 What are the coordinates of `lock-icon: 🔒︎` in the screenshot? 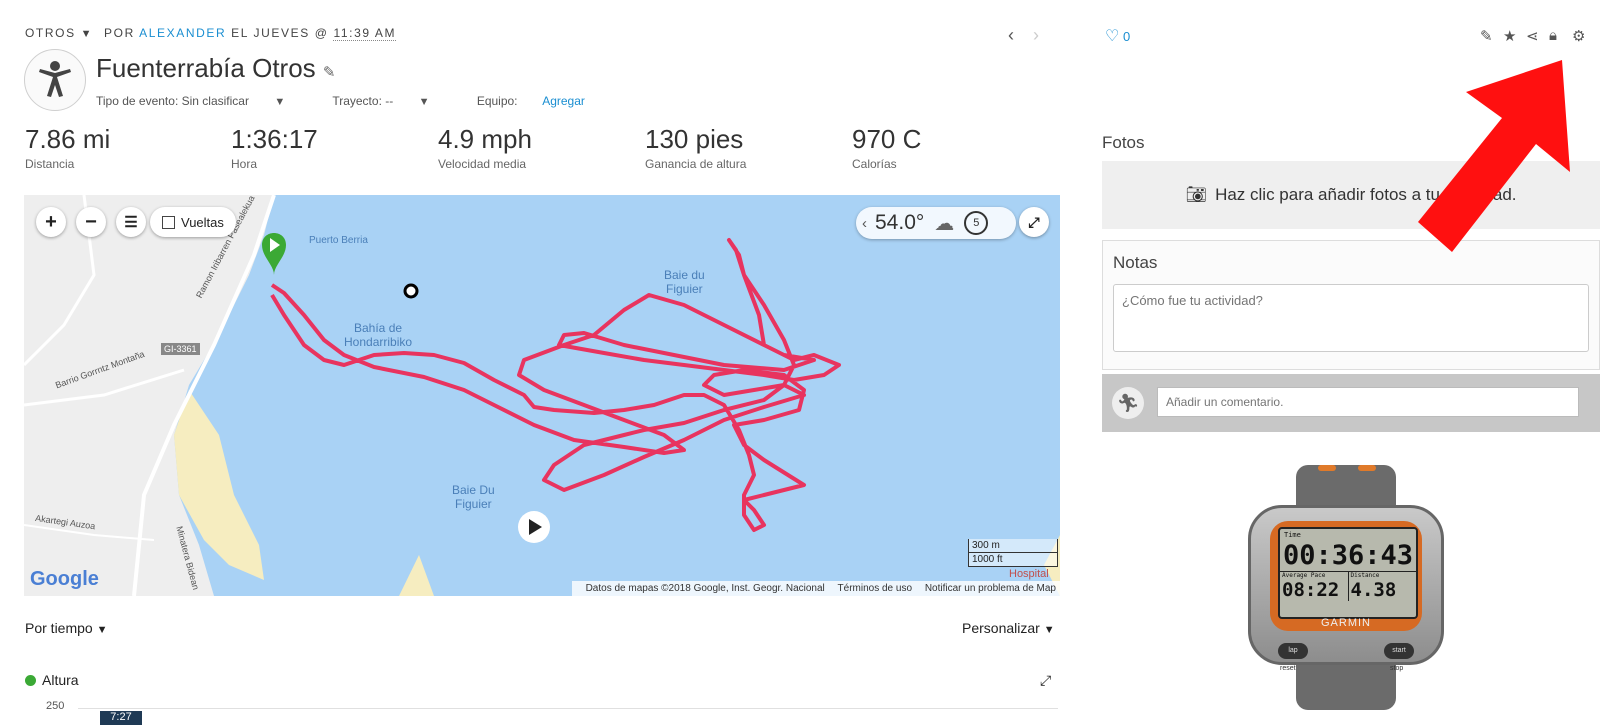 It's located at (1553, 35).